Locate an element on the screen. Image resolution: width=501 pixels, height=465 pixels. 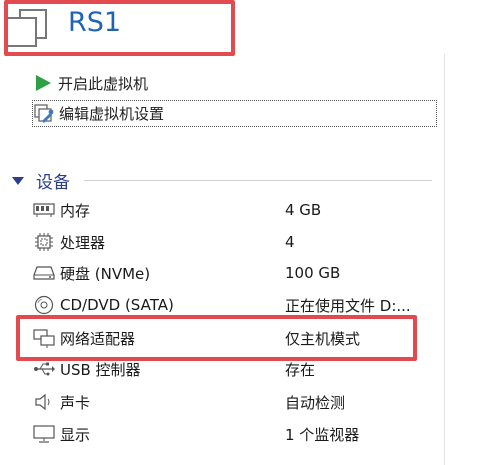
device-value: 4 GB is located at coordinates (303, 210).